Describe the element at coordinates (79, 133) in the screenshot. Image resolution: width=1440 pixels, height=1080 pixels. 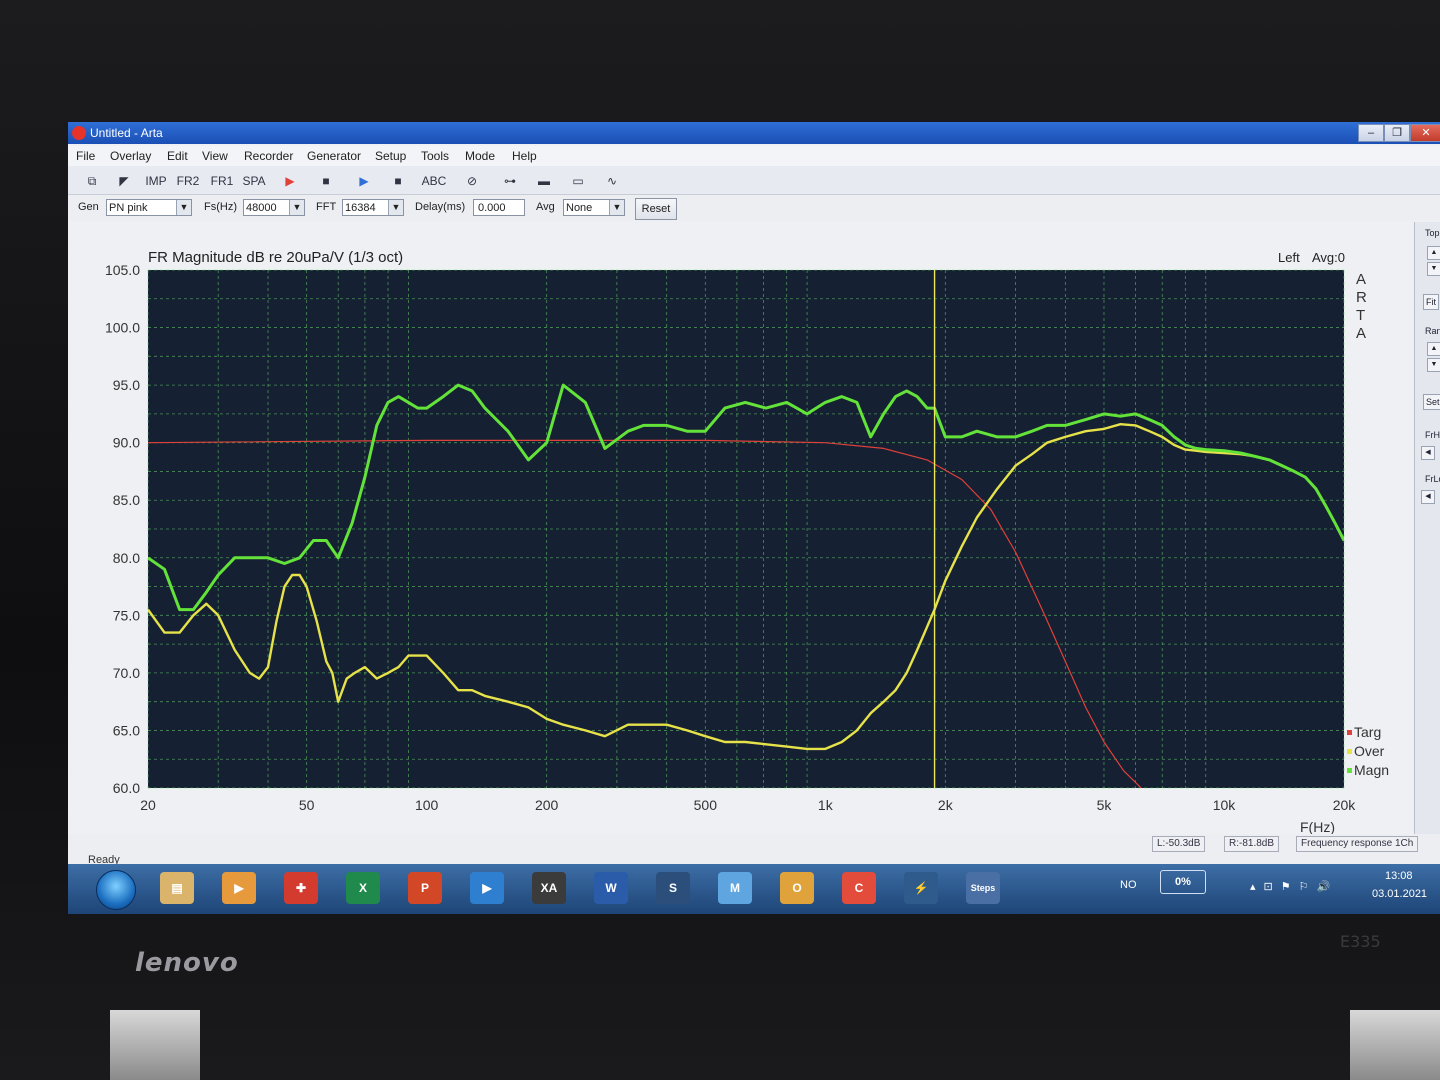
I see `arta-app-icon` at that location.